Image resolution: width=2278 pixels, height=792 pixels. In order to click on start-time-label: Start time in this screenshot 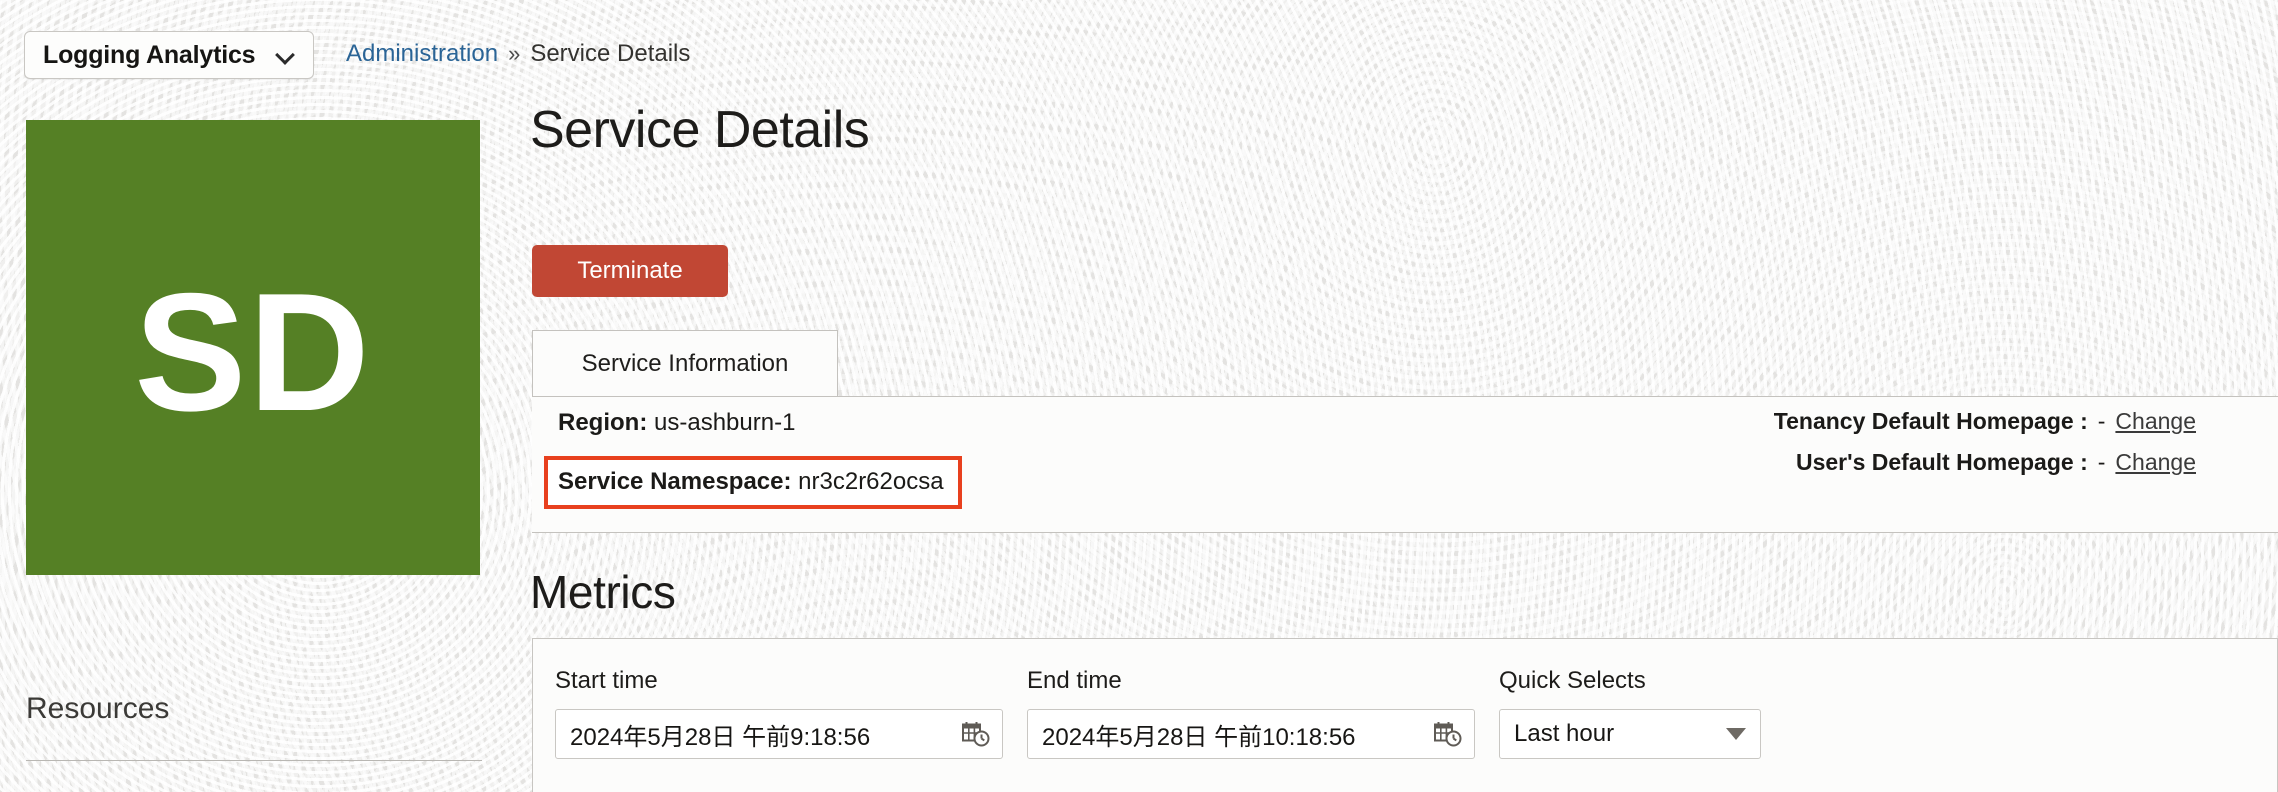, I will do `click(606, 680)`.